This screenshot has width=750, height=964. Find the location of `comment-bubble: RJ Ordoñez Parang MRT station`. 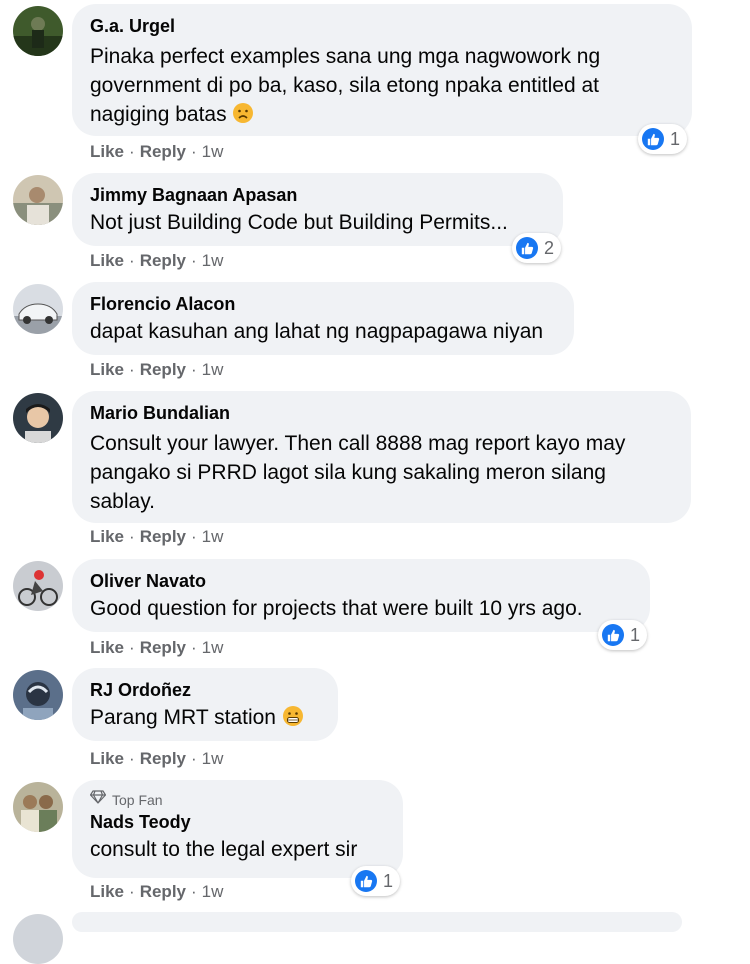

comment-bubble: RJ Ordoñez Parang MRT station is located at coordinates (205, 704).